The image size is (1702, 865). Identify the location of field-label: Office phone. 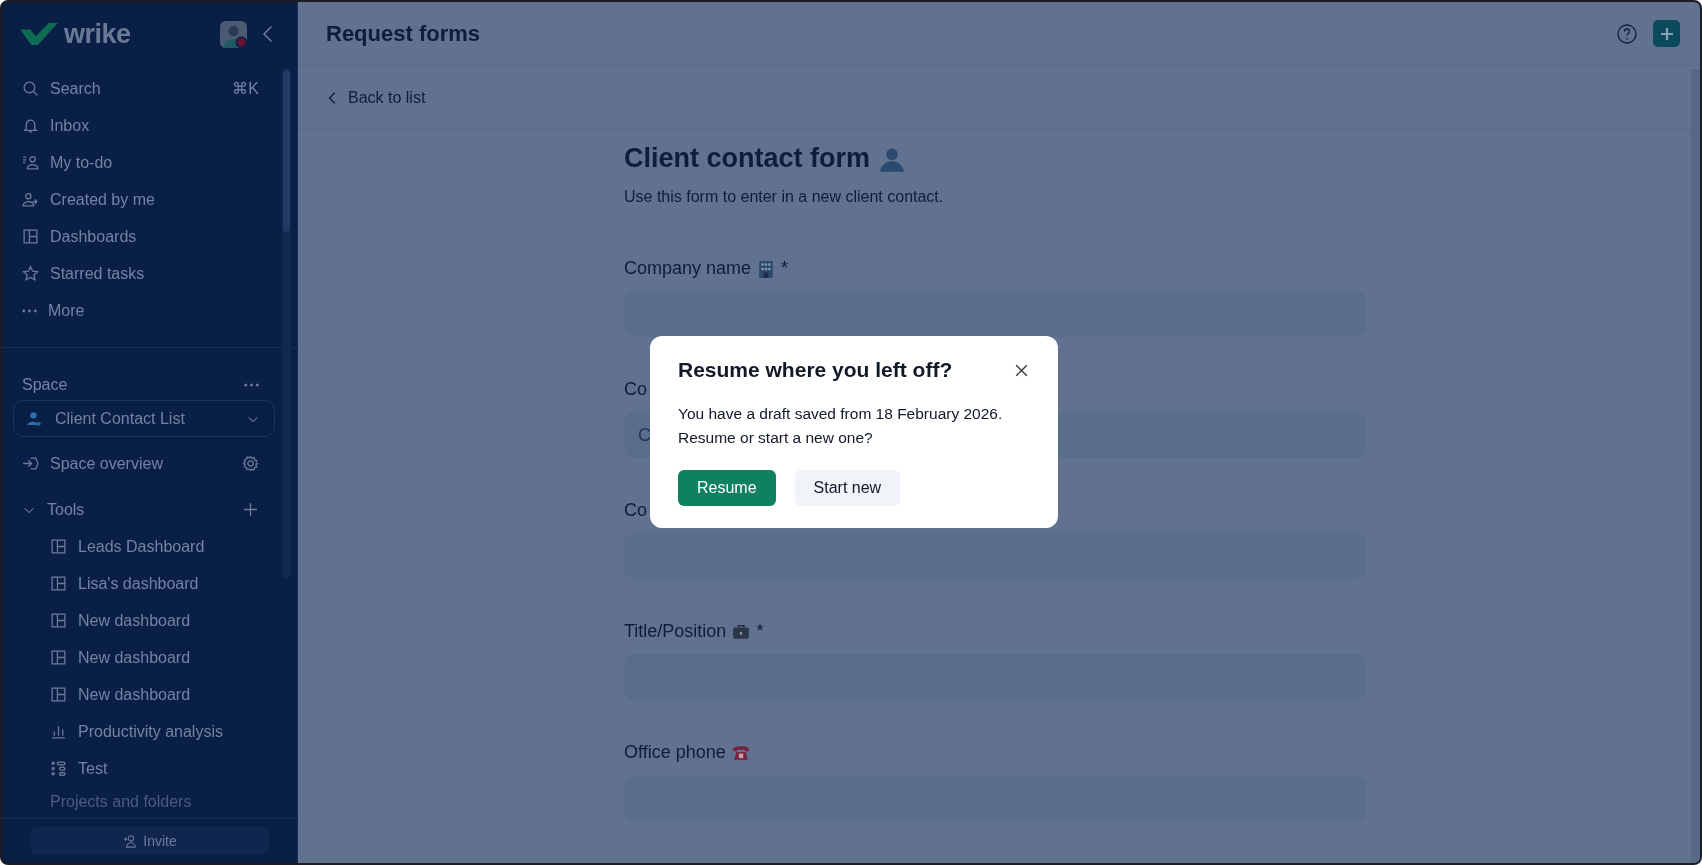
(675, 752).